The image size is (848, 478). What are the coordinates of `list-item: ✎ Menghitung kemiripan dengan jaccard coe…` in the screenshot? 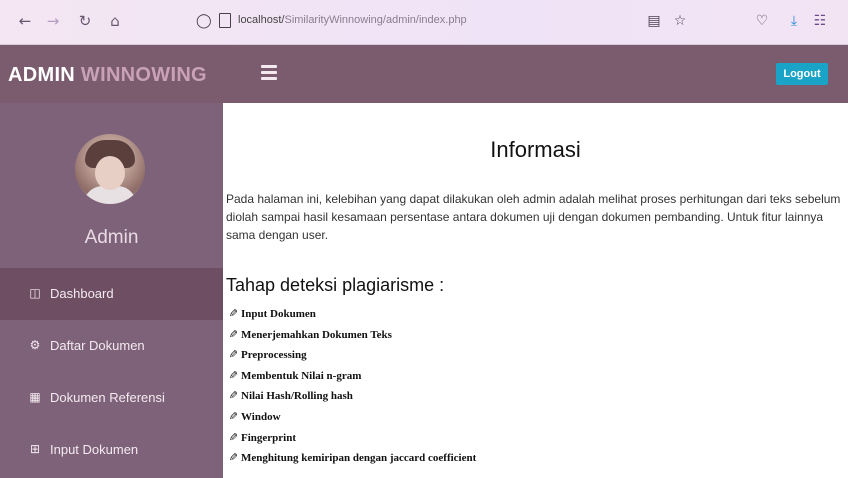 It's located at (351, 458).